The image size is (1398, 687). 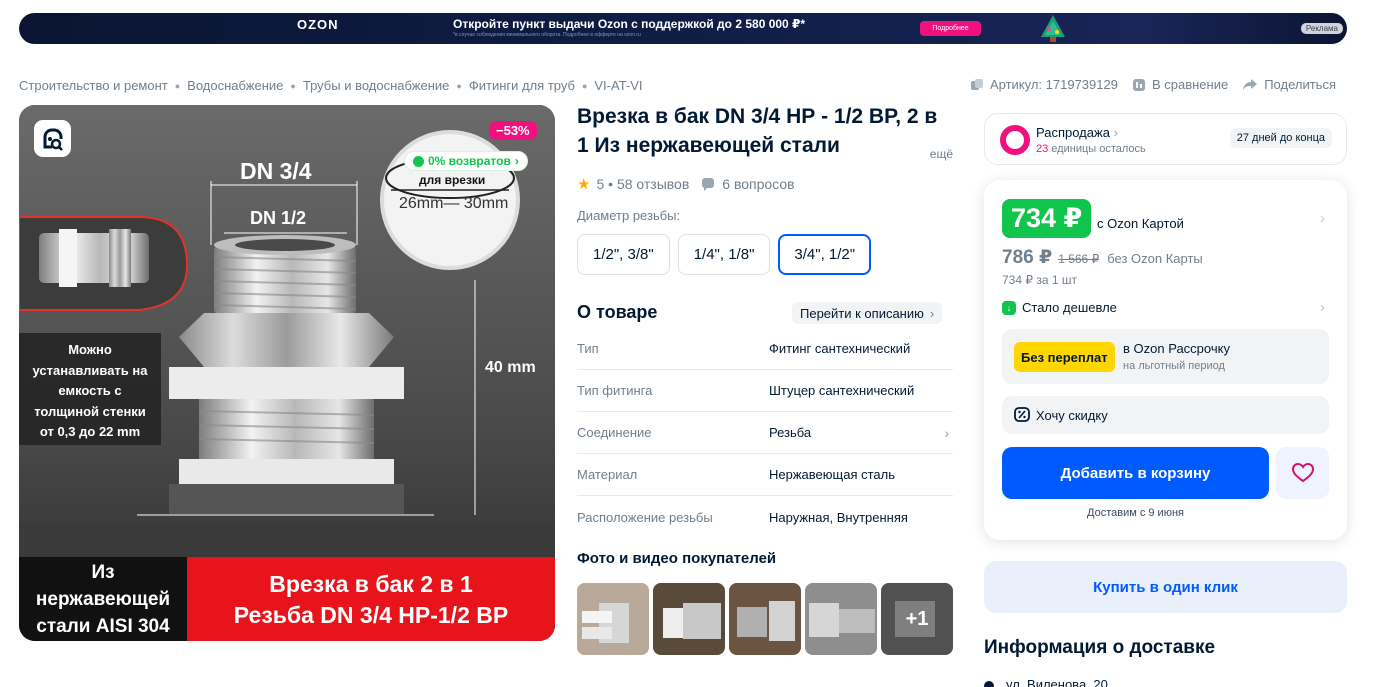 I want to click on spec-key: Соединение, so click(x=614, y=432).